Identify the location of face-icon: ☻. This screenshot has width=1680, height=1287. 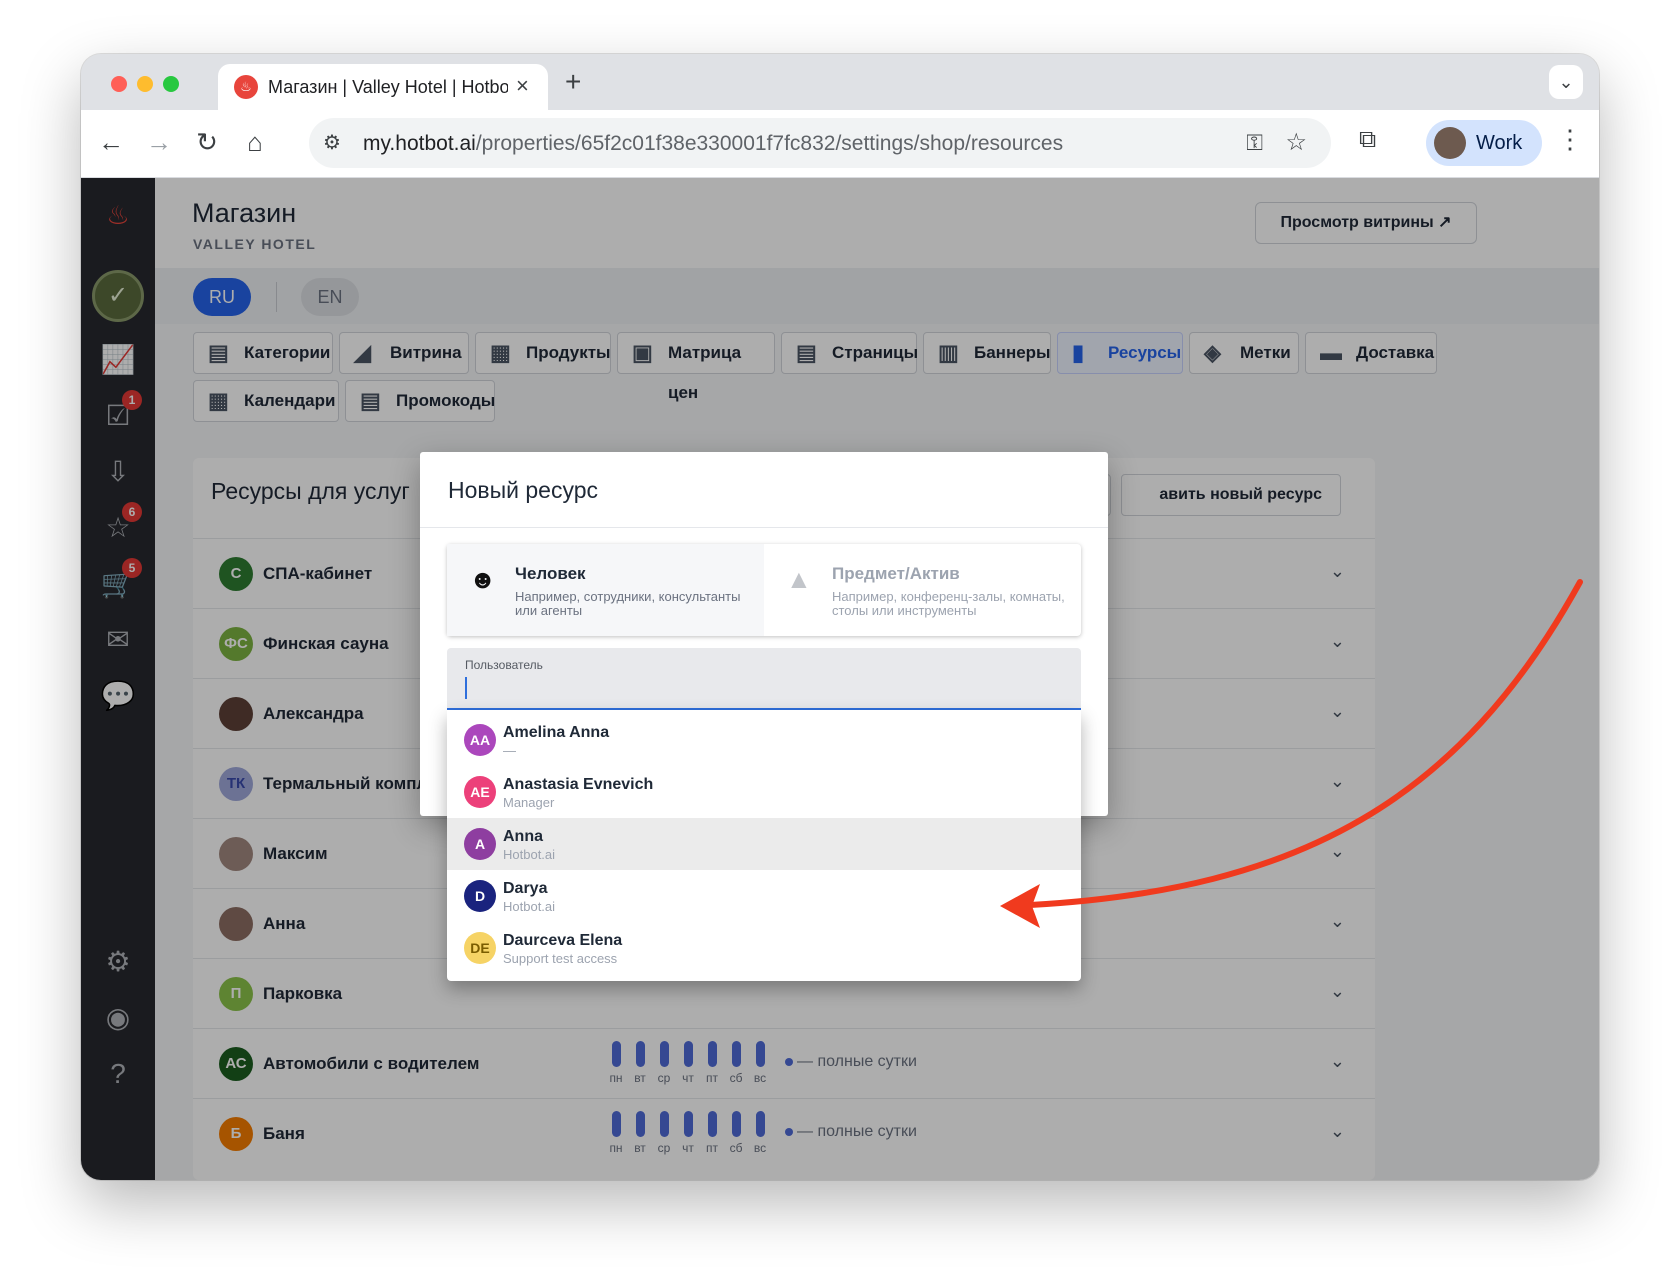
(483, 579).